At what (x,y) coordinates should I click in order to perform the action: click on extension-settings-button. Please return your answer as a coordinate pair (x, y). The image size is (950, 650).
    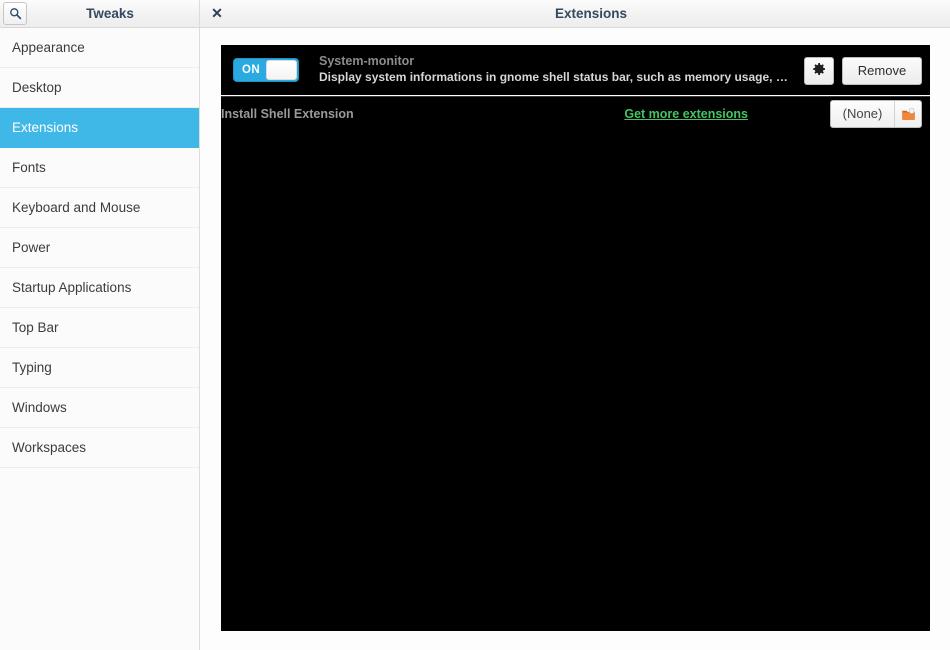
    Looking at the image, I should click on (819, 71).